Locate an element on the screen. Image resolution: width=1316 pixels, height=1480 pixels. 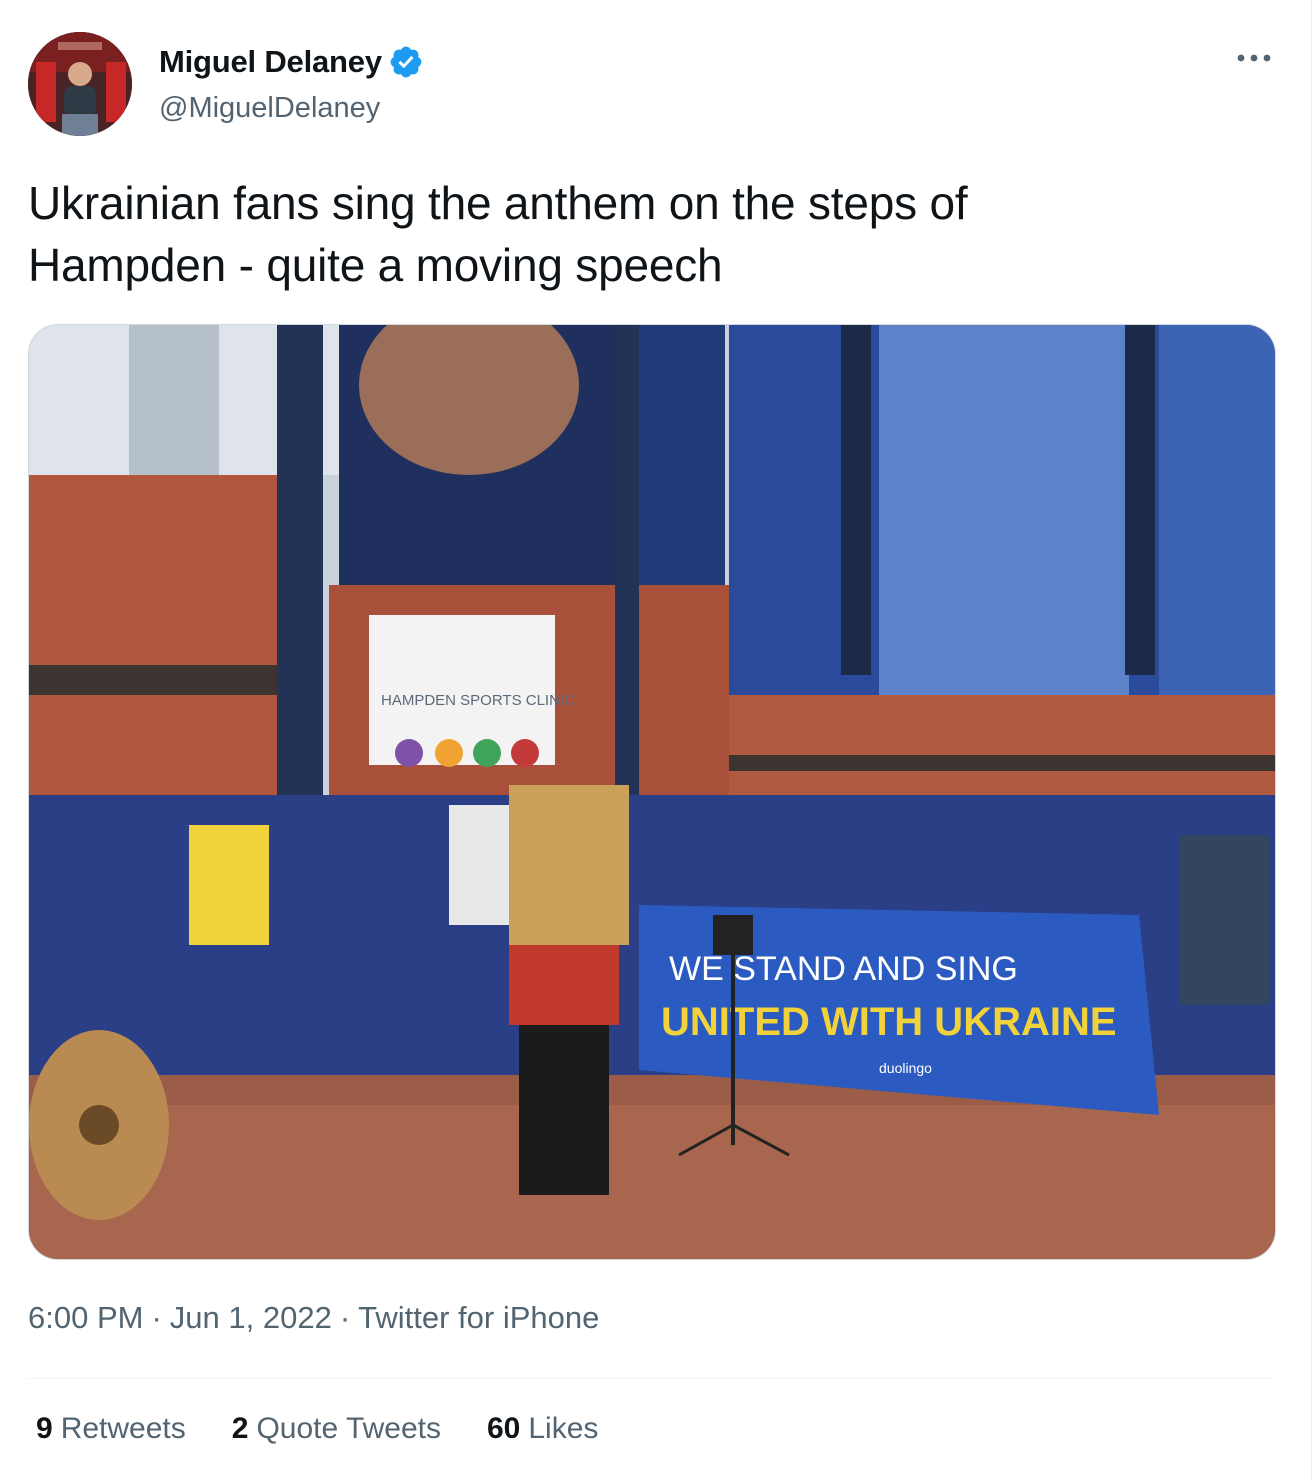
tweet-header: Miguel Delaney @MiguelDelaney is located at coordinates (658, 86).